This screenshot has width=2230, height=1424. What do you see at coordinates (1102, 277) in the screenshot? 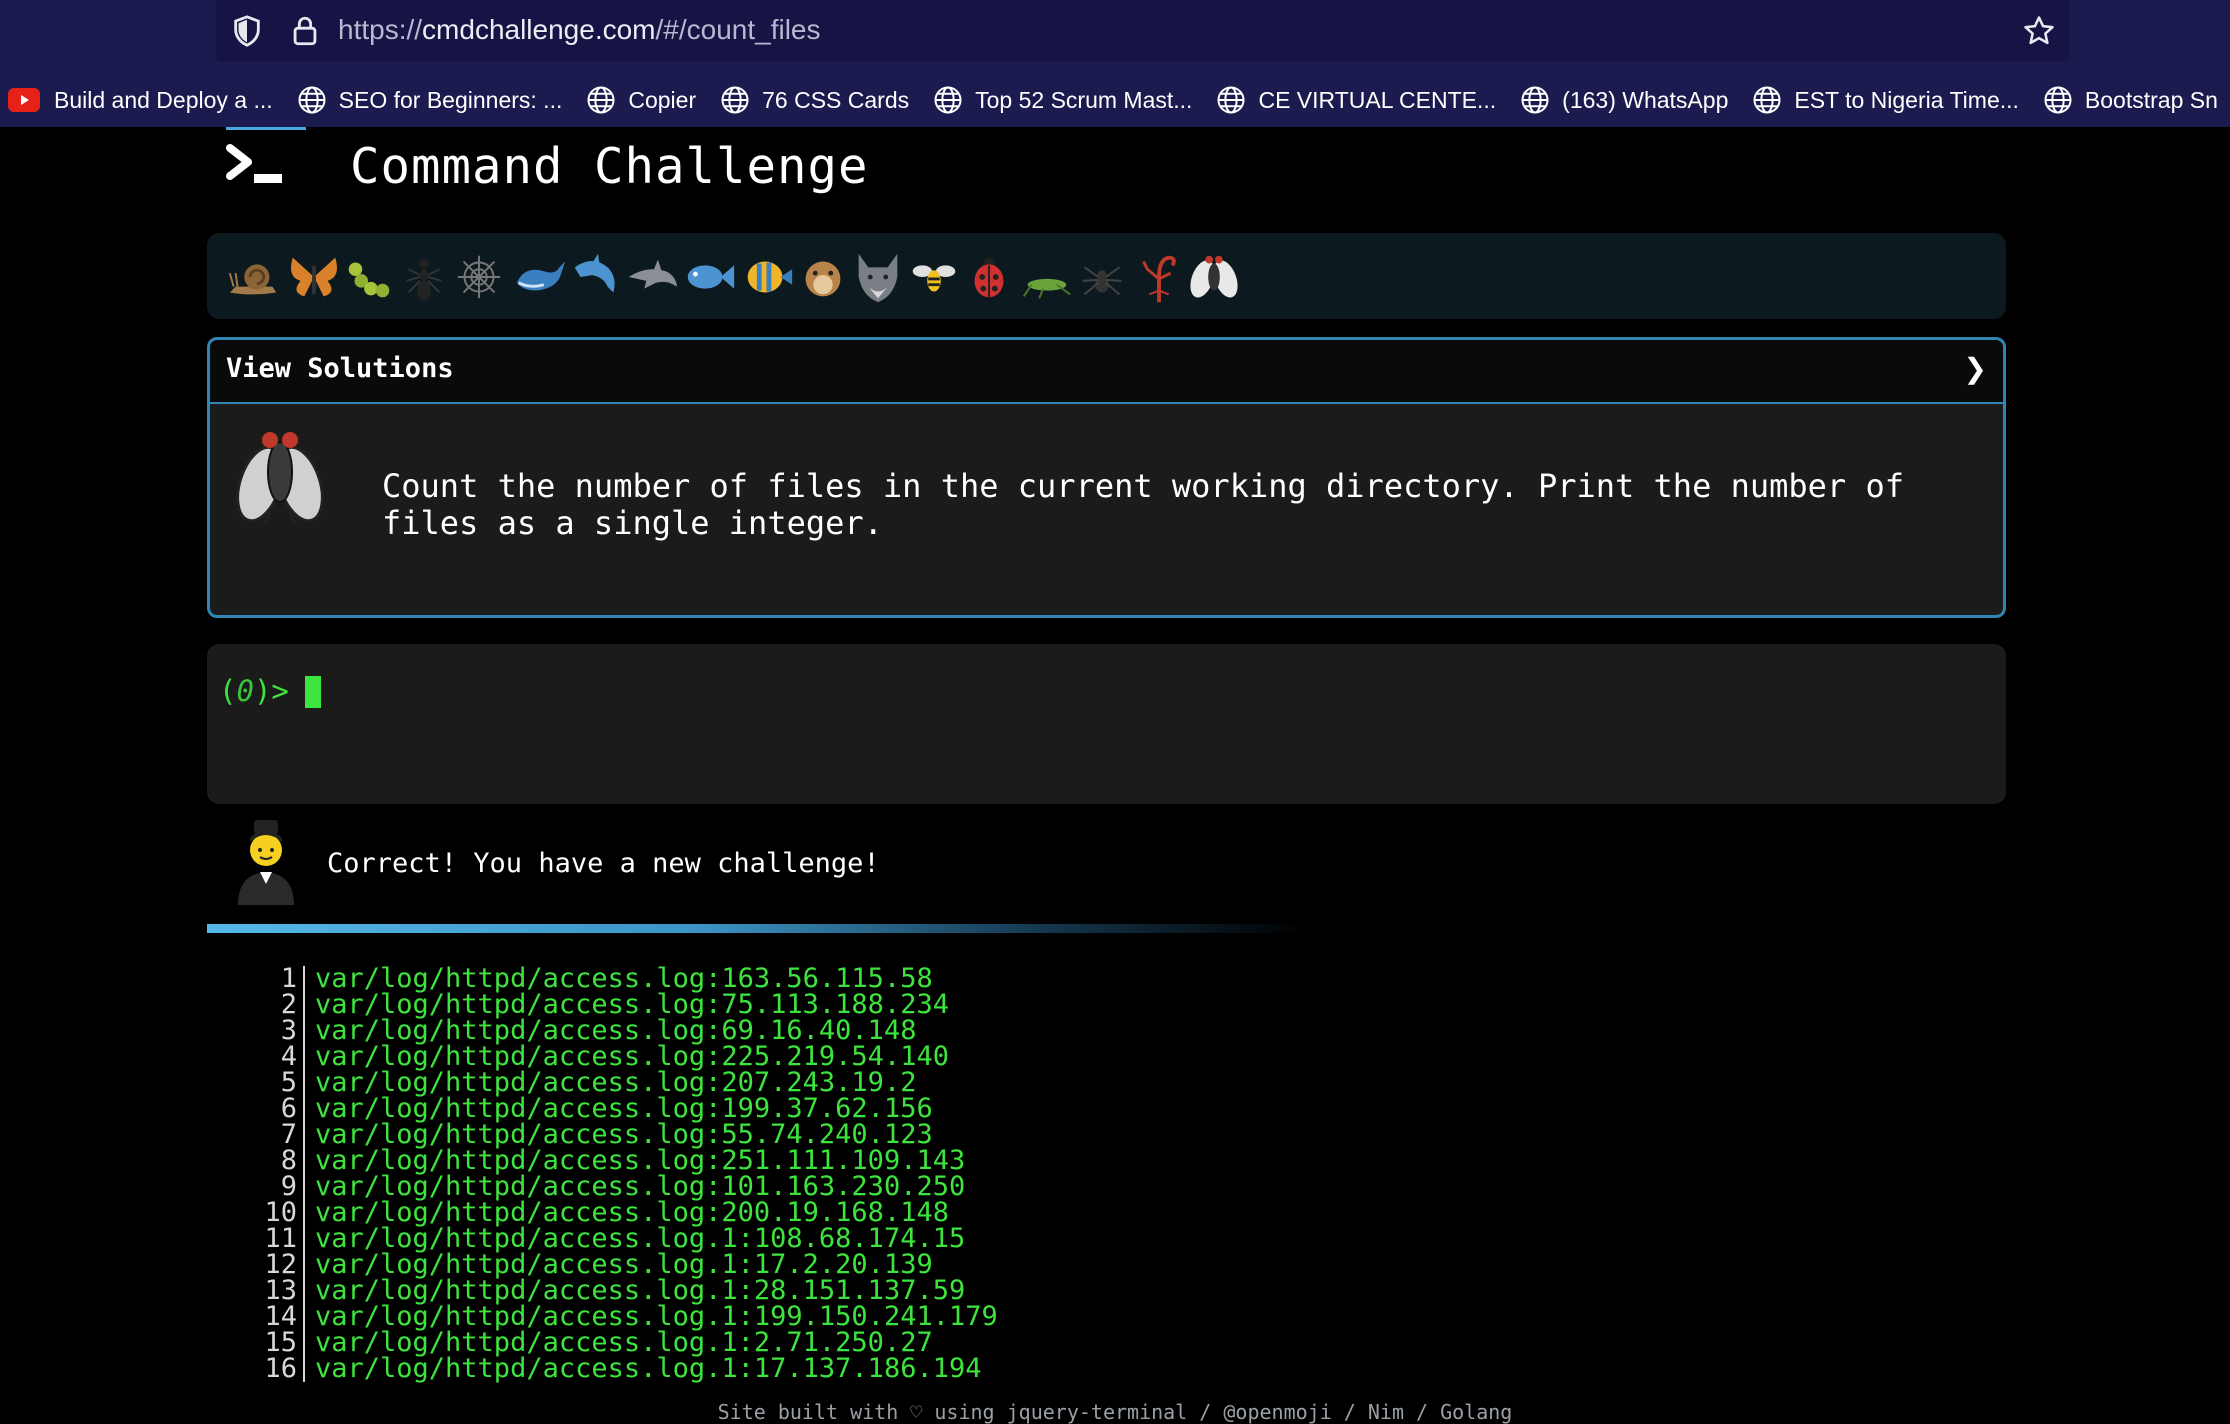
I see `spider-icon` at bounding box center [1102, 277].